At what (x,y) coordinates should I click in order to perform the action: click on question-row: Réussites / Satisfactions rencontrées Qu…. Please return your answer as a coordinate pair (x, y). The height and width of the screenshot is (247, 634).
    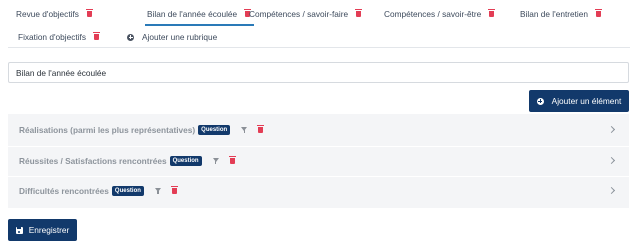
    Looking at the image, I should click on (318, 161).